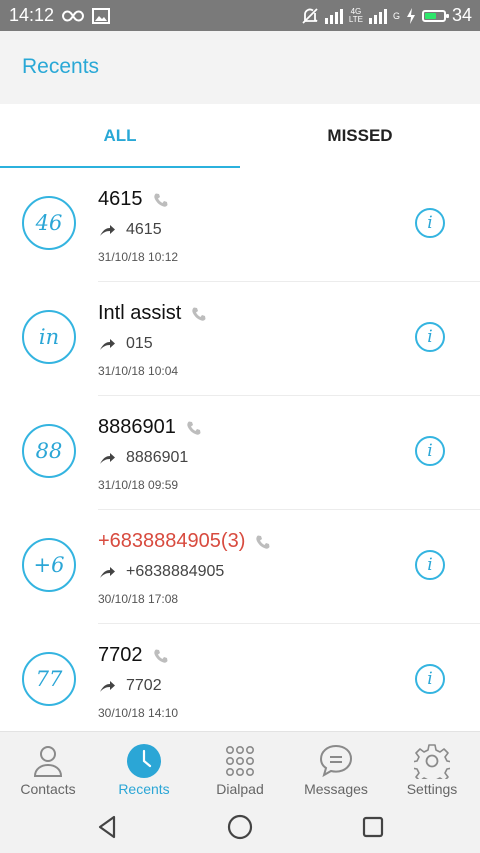 The height and width of the screenshot is (853, 480). I want to click on call-name-row: +6838884905(3), so click(184, 541).